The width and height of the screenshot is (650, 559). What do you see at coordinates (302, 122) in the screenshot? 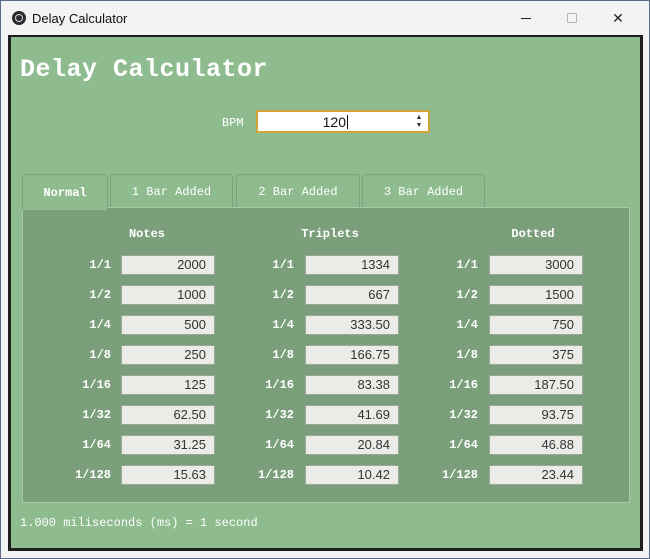
I see `bpm-value: 120` at bounding box center [302, 122].